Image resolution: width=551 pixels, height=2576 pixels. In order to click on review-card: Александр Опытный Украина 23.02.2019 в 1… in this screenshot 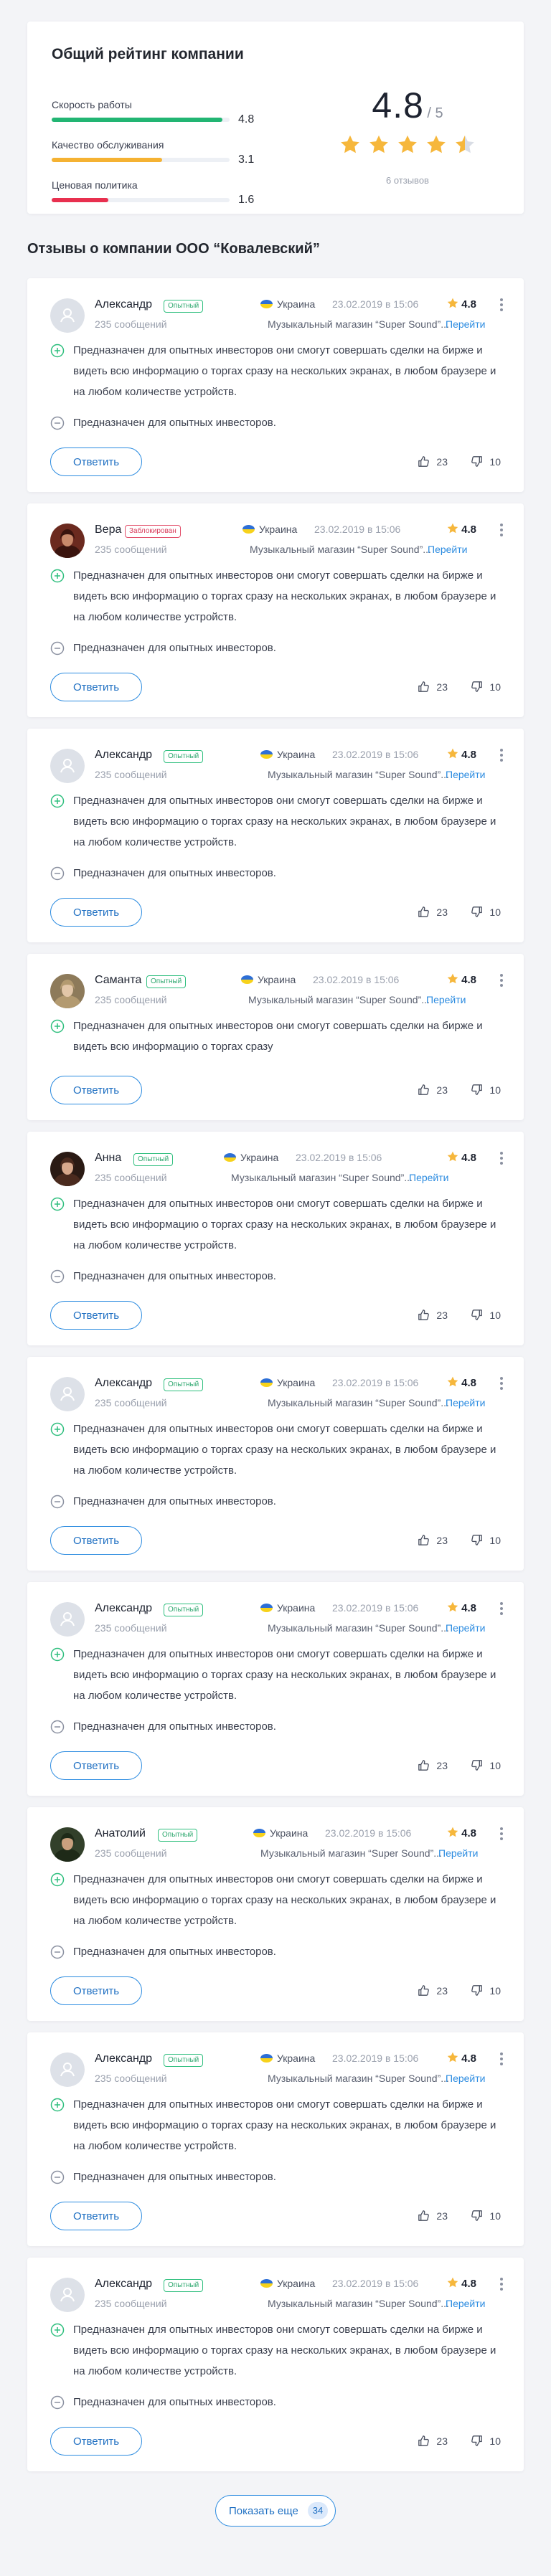, I will do `click(275, 1689)`.